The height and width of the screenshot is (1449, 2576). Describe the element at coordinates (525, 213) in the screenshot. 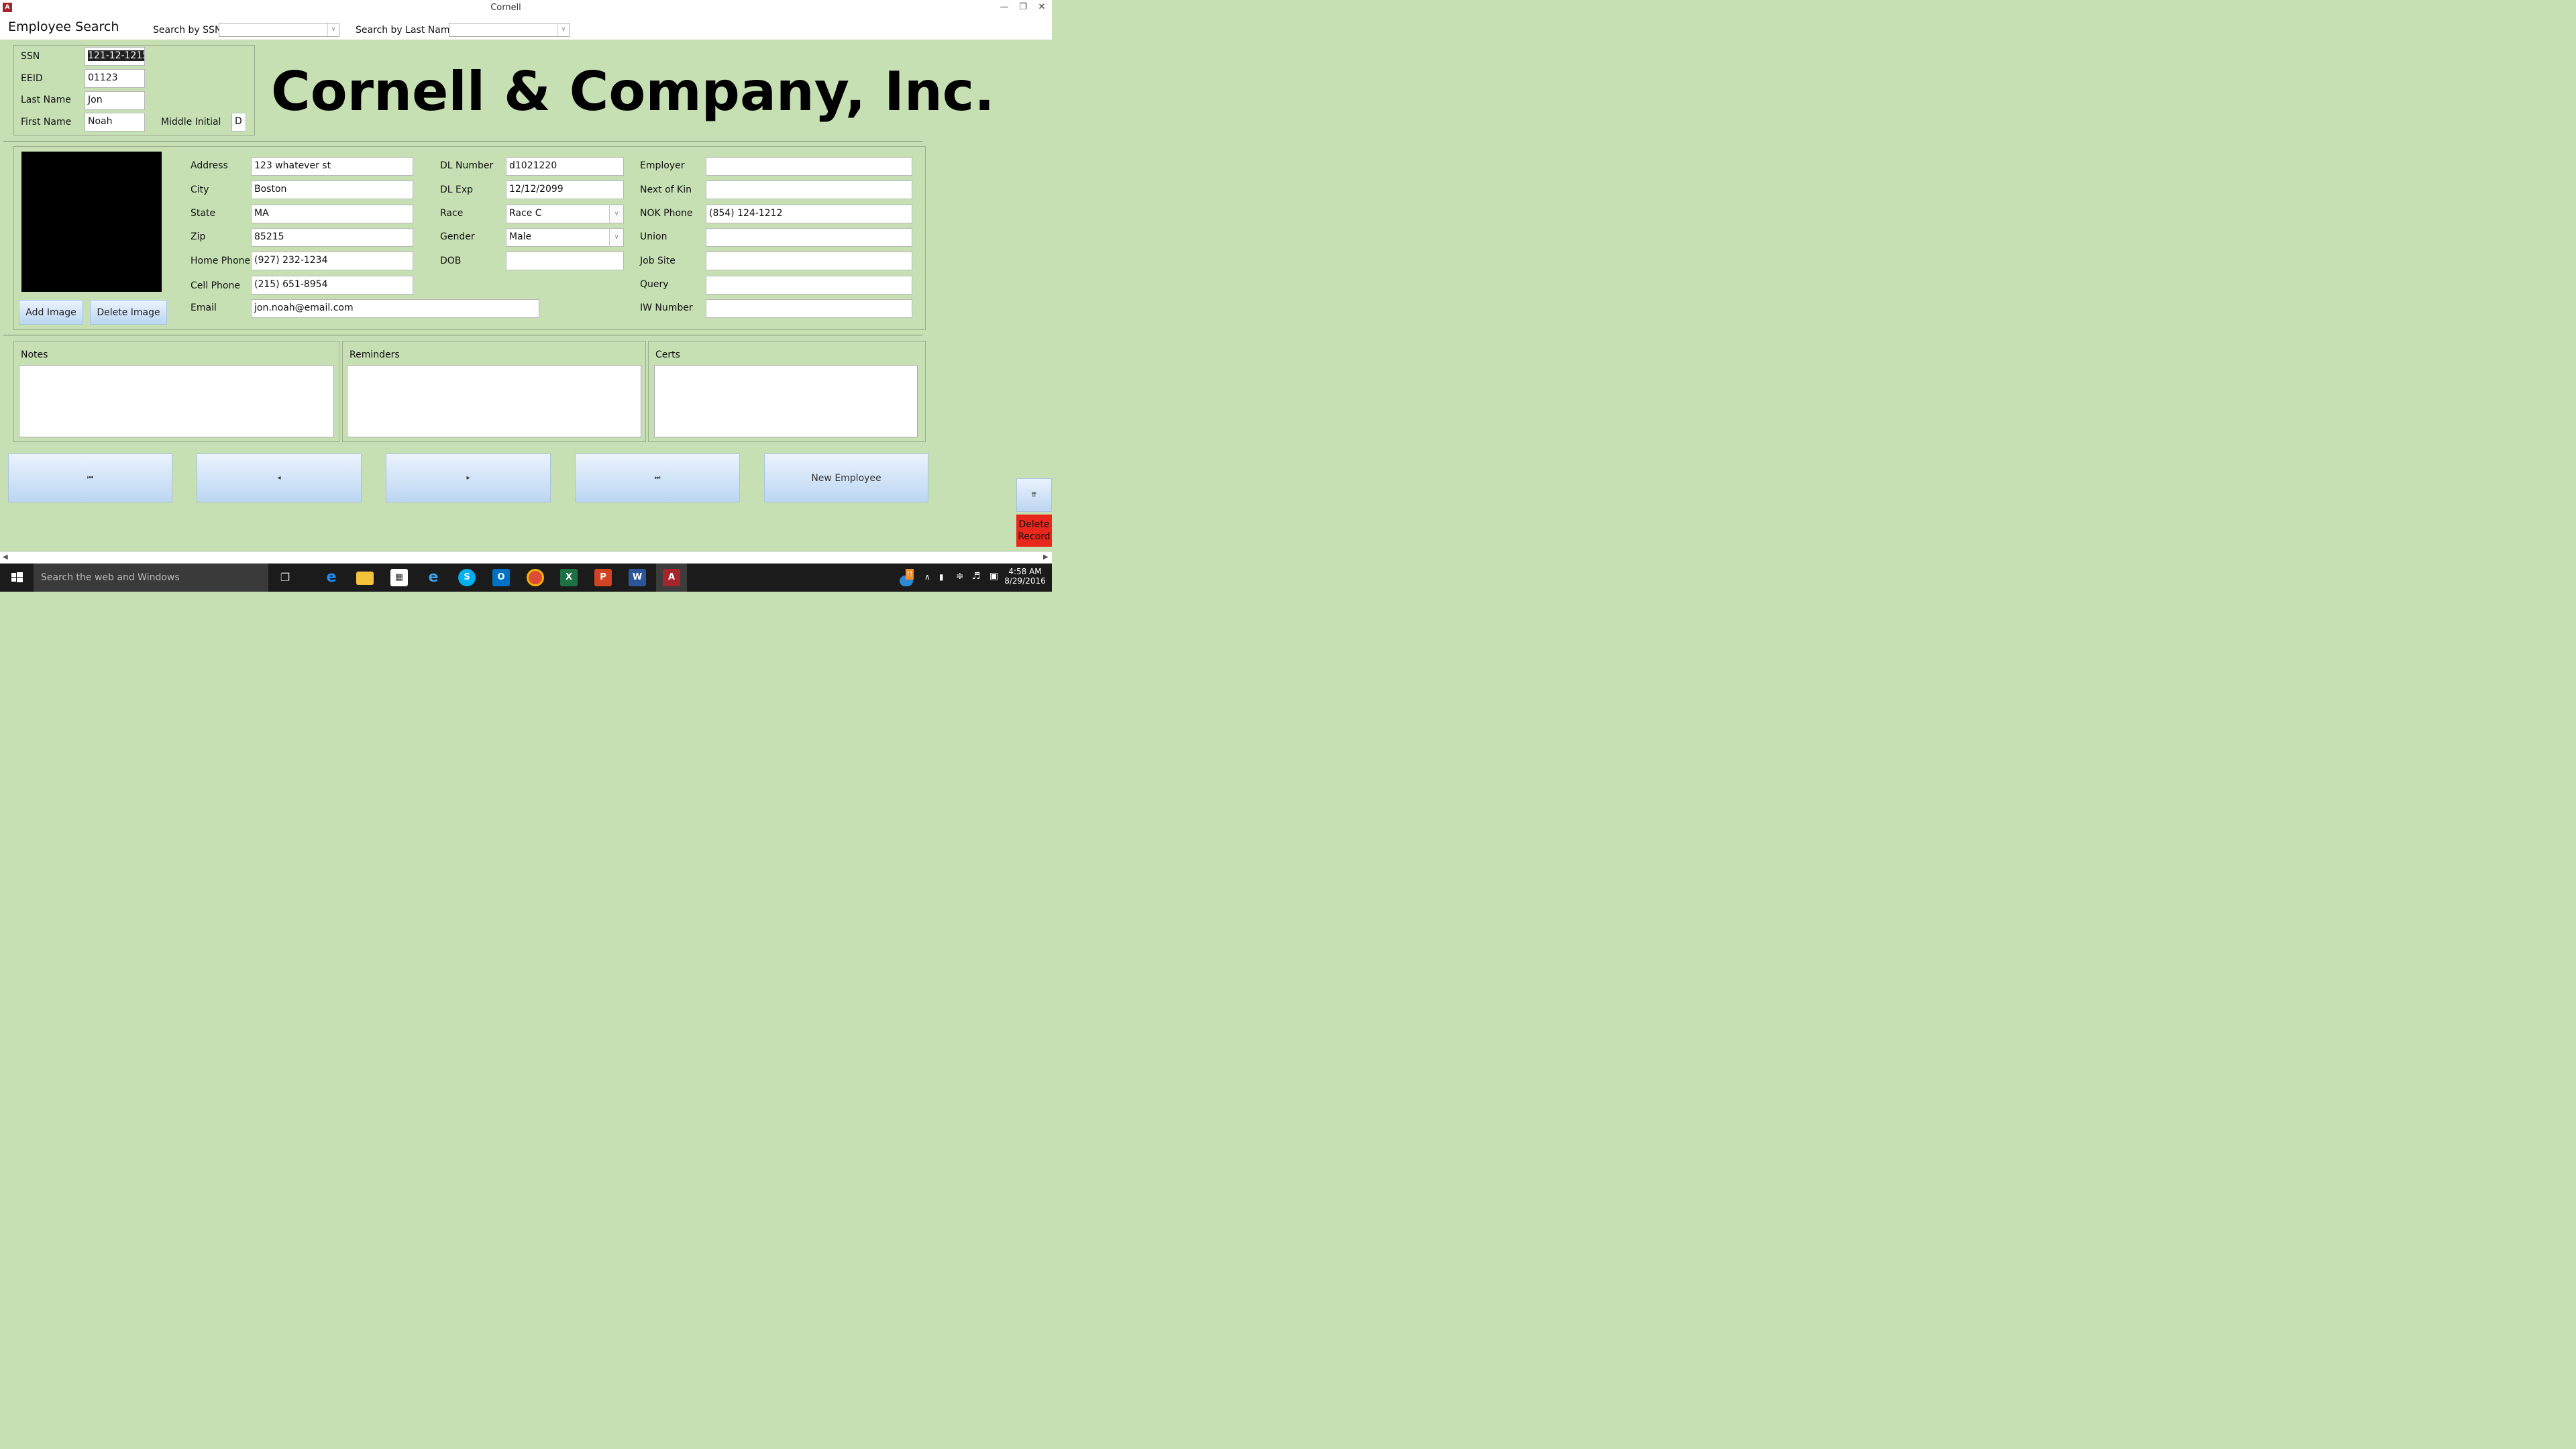

I see `race-value: Race C` at that location.